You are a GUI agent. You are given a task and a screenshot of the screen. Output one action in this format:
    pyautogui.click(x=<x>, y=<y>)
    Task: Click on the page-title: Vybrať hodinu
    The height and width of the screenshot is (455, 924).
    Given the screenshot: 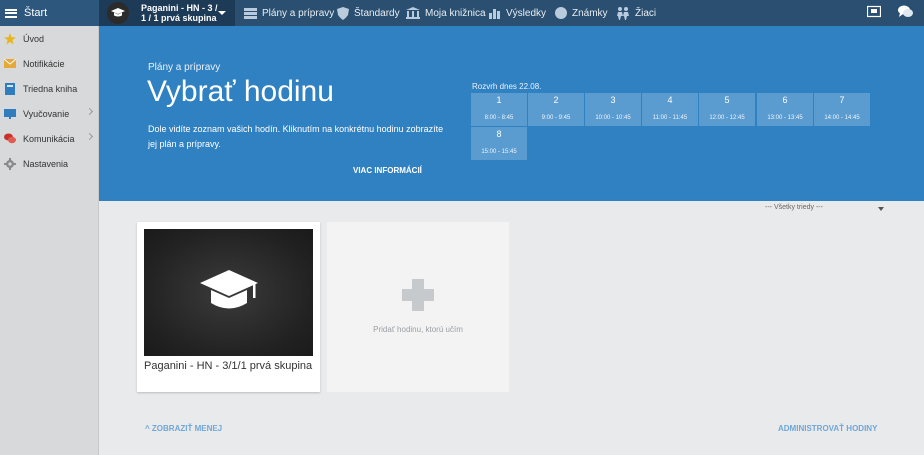 What is the action you would take?
    pyautogui.click(x=240, y=91)
    